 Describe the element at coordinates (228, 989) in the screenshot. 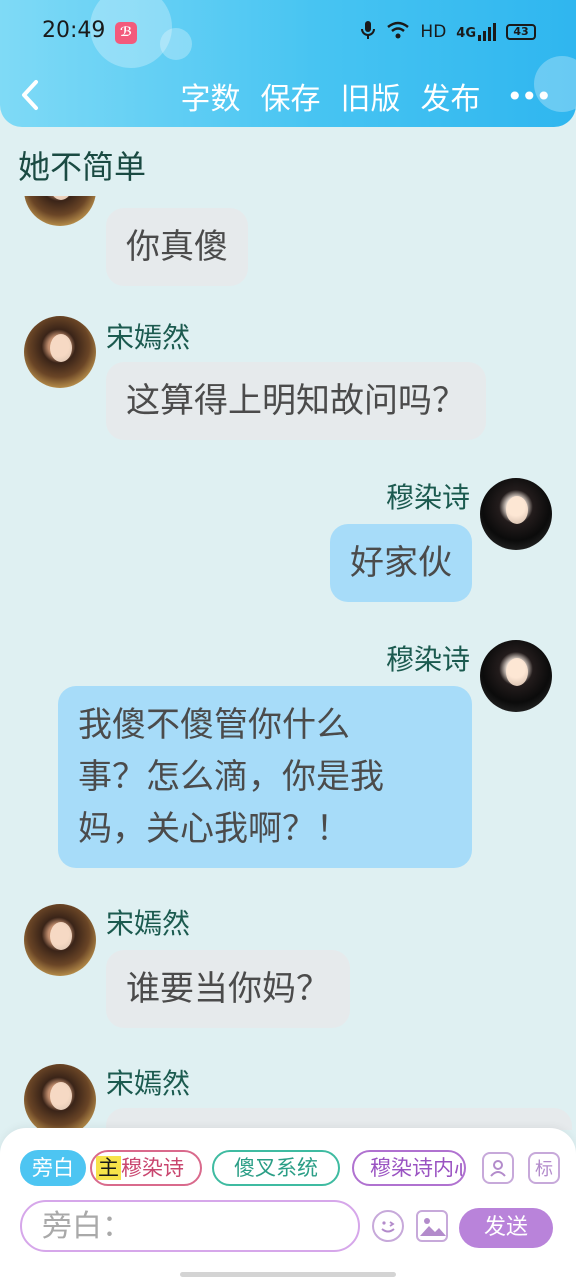

I see `message-bubble: 谁要当你妈？` at that location.